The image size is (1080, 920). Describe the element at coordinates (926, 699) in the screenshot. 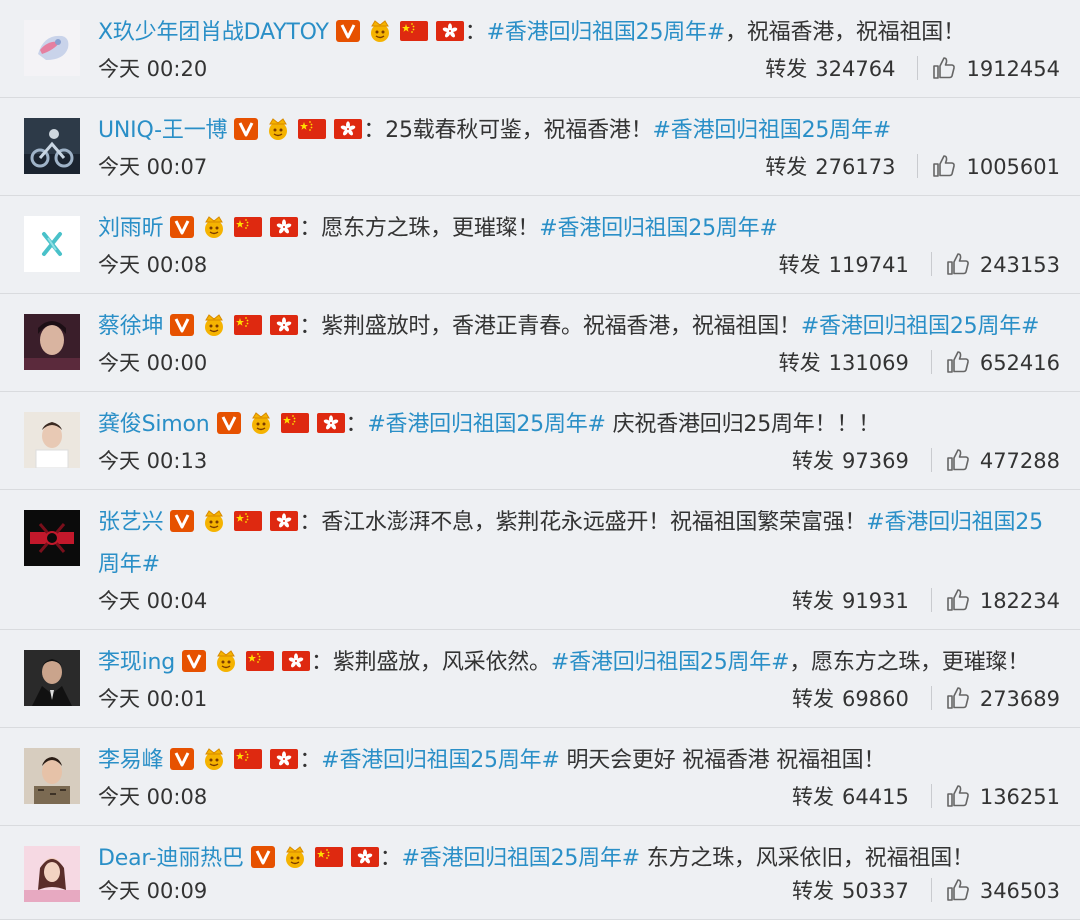

I see `comment-stats: 转发 69860 273689` at that location.